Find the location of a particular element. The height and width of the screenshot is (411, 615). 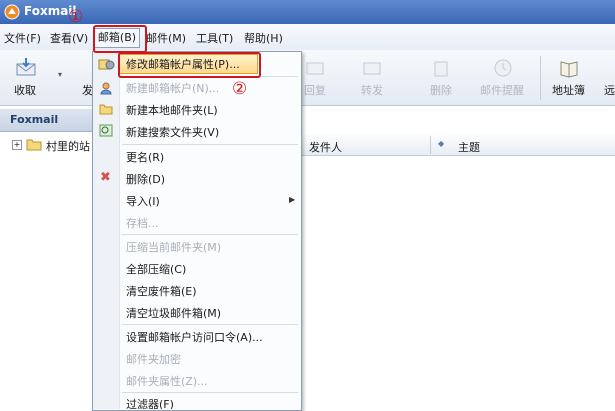

menu-tools: 工具(T) is located at coordinates (214, 38).